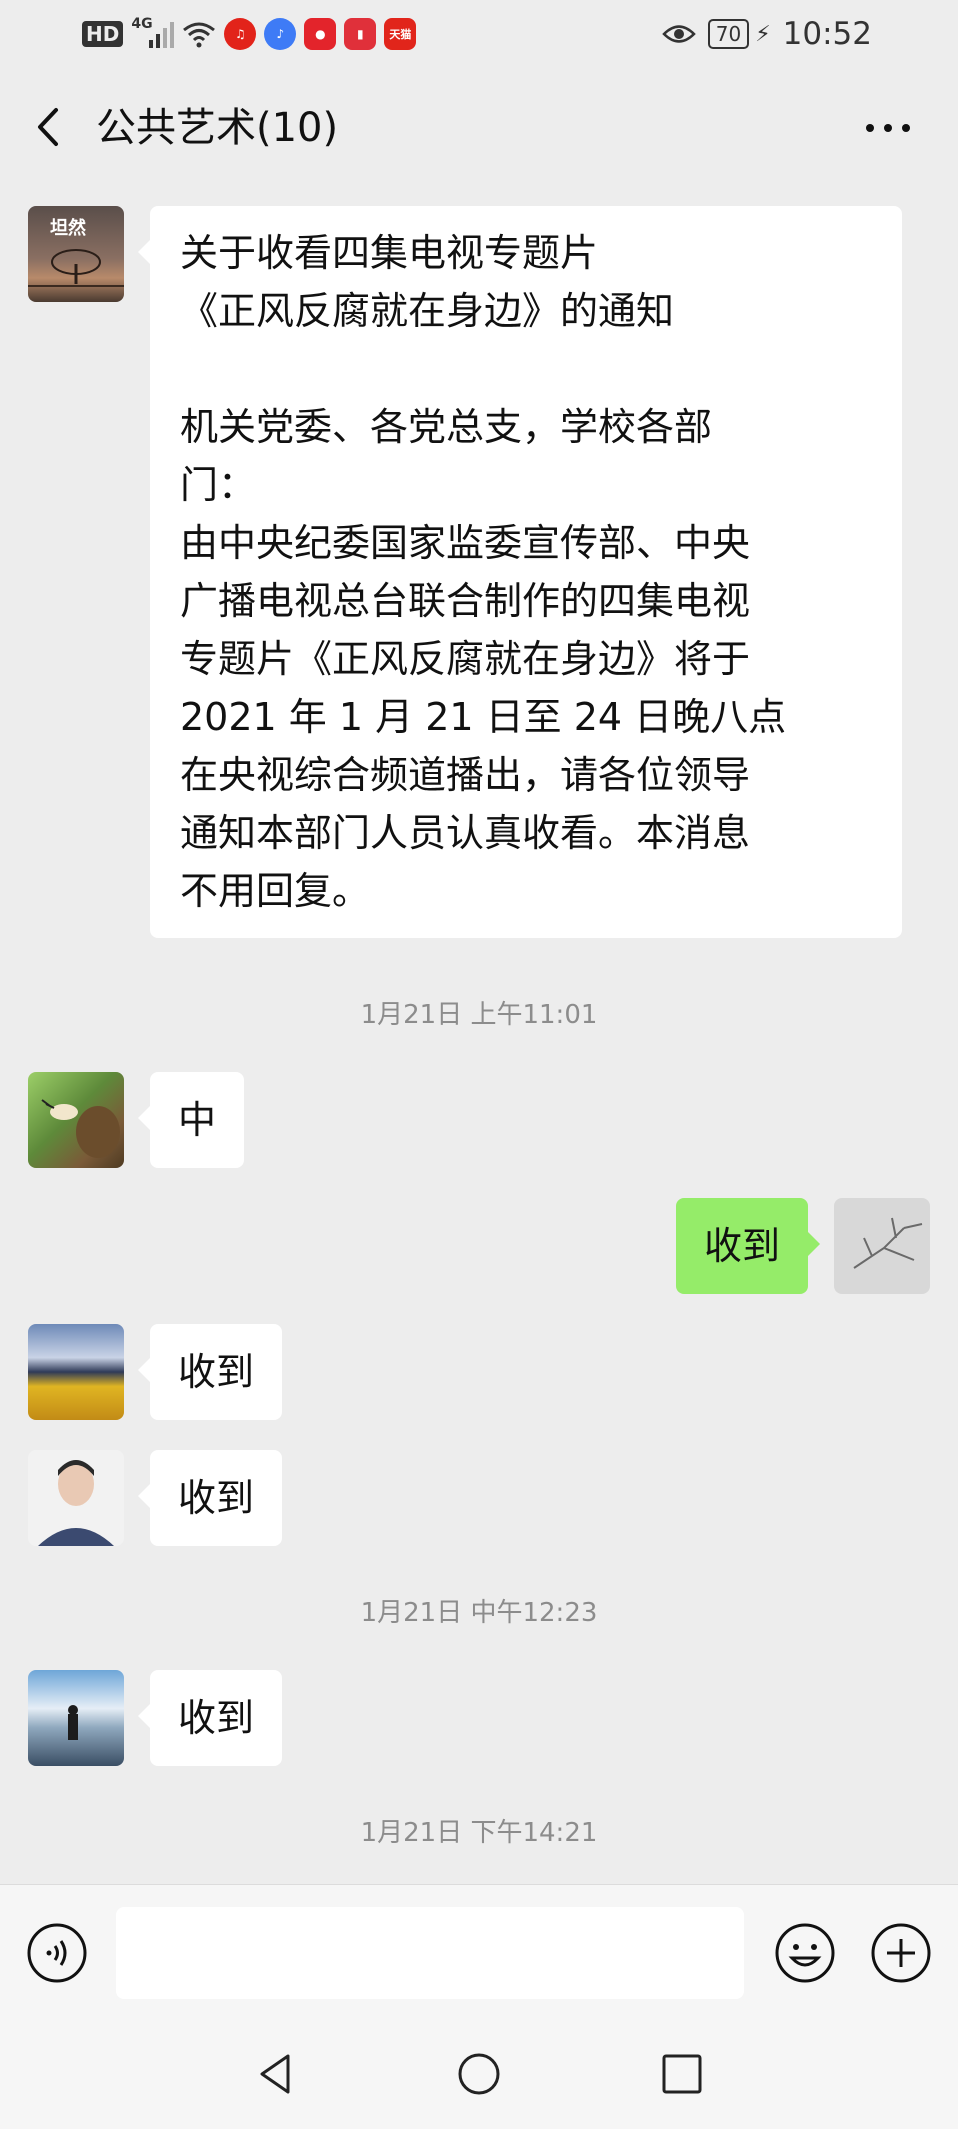 The width and height of the screenshot is (958, 2129). What do you see at coordinates (805, 1953) in the screenshot?
I see `emoji-icon` at bounding box center [805, 1953].